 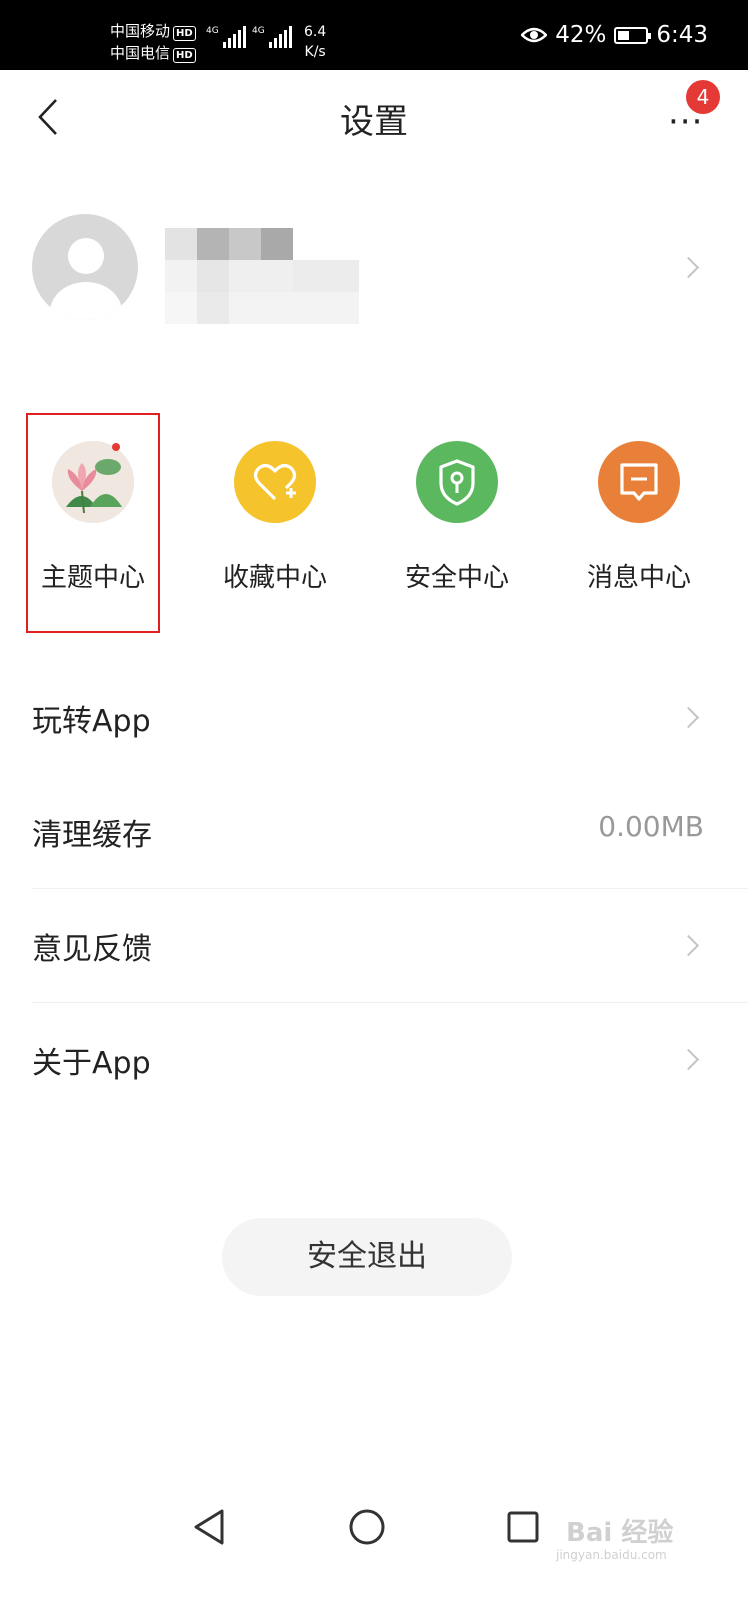 I want to click on eye-icon, so click(x=534, y=35).